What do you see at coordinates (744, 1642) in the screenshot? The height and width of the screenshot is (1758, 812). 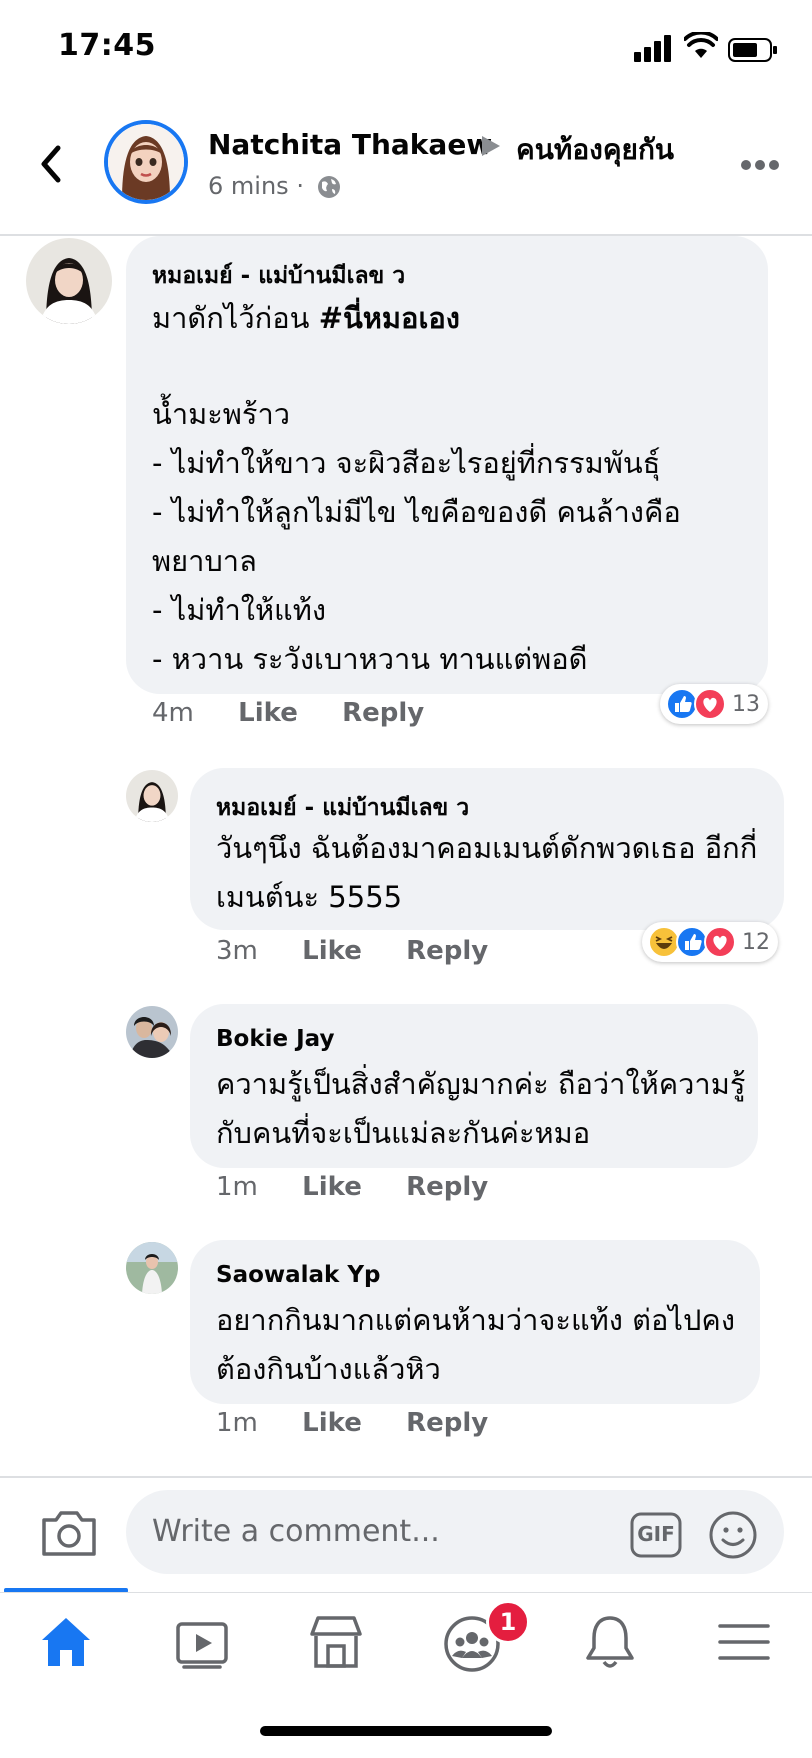 I see `menu-icon` at bounding box center [744, 1642].